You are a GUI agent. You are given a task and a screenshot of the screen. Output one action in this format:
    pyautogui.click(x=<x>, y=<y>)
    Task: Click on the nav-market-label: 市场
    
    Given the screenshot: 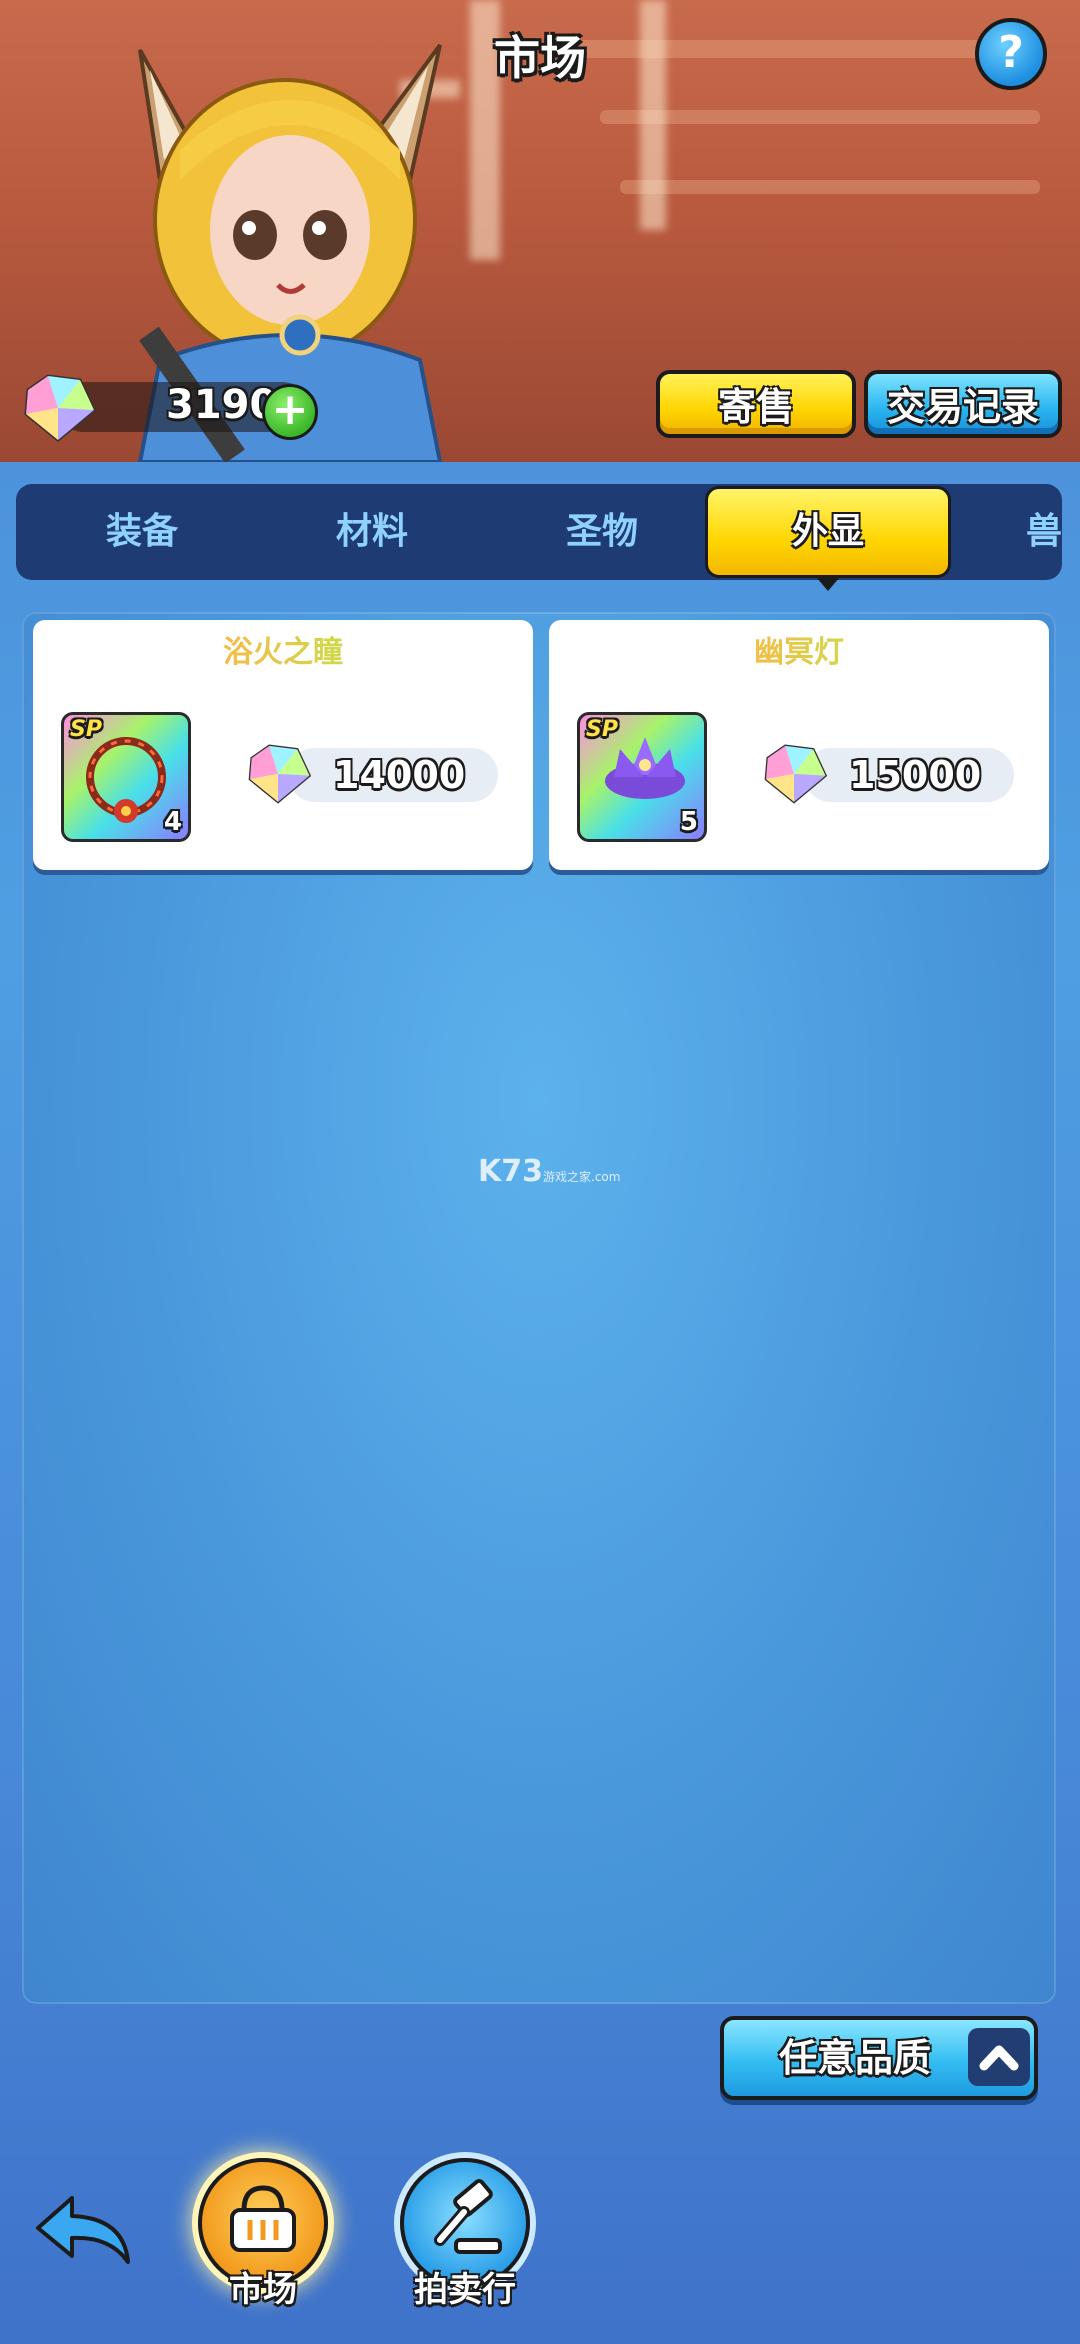 What is the action you would take?
    pyautogui.click(x=263, y=2290)
    